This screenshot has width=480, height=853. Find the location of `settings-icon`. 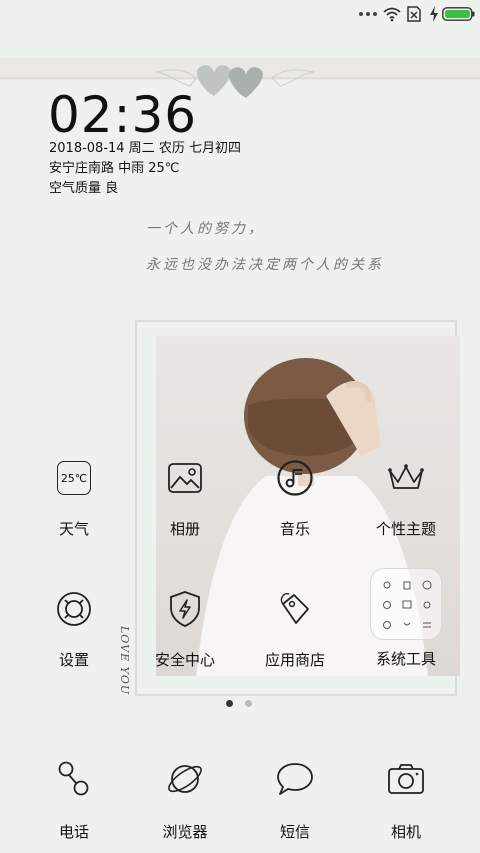

settings-icon is located at coordinates (74, 609).